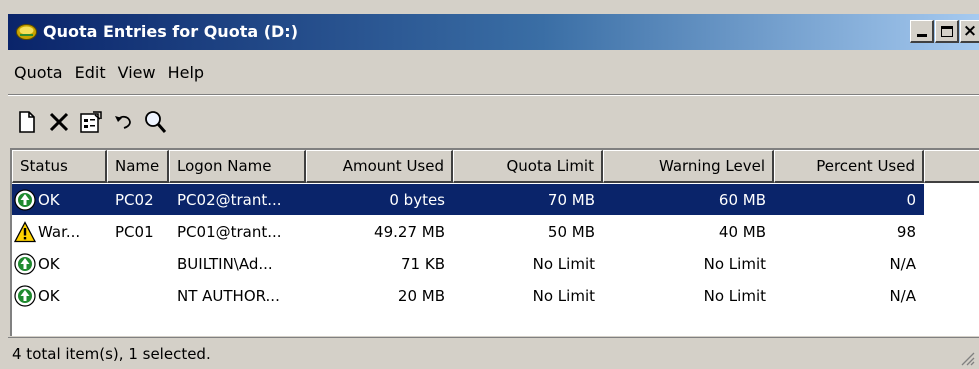 Image resolution: width=979 pixels, height=369 pixels. I want to click on delete-icon, so click(59, 122).